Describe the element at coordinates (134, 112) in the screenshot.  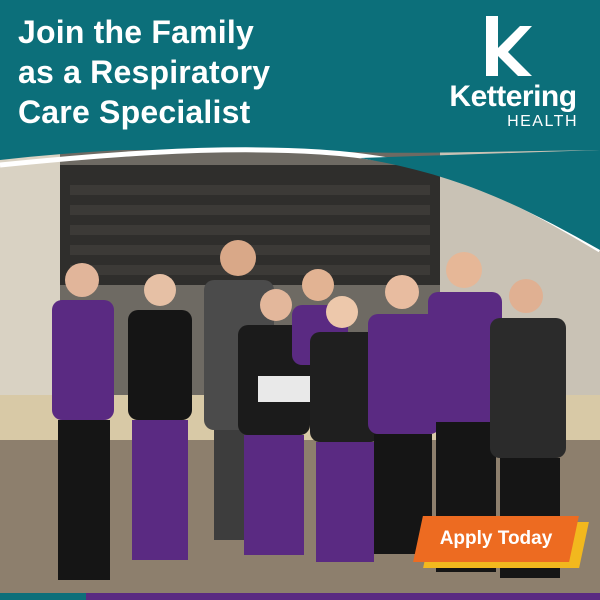
I see `headline-line-3: Care Specialist` at that location.